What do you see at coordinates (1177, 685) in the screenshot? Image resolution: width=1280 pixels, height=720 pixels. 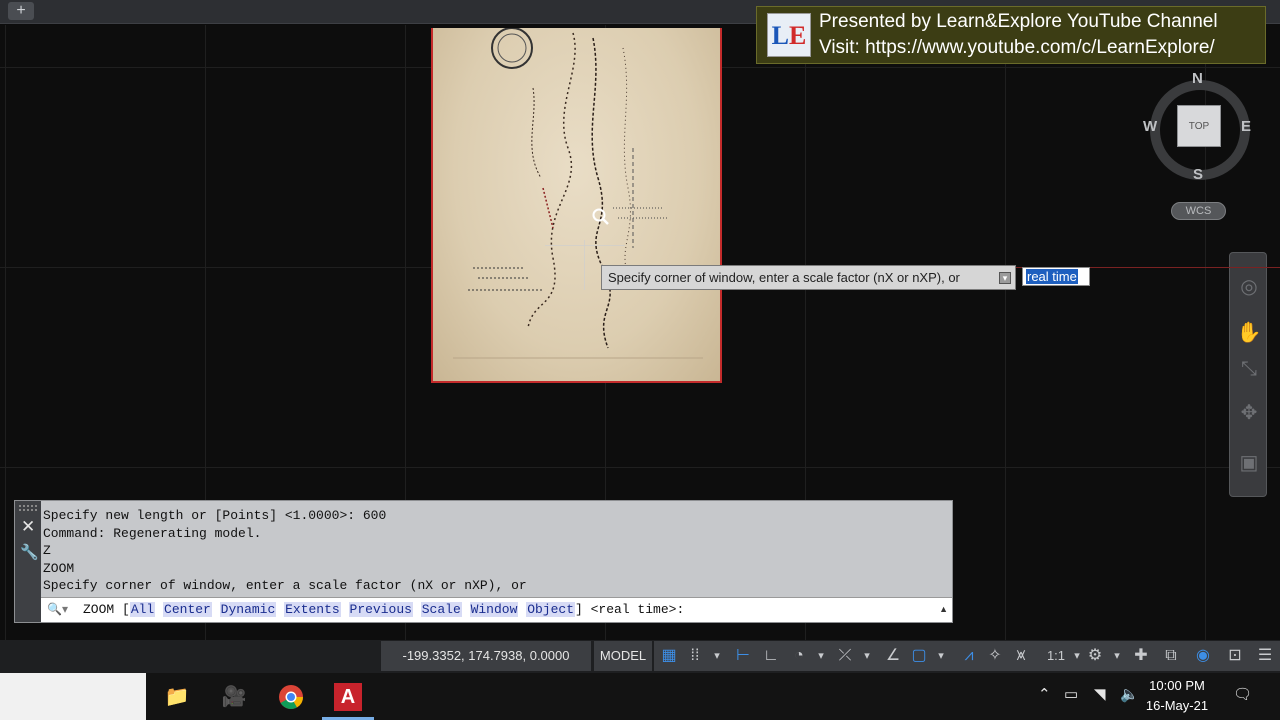 I see `clock-time: 10:00 PM` at bounding box center [1177, 685].